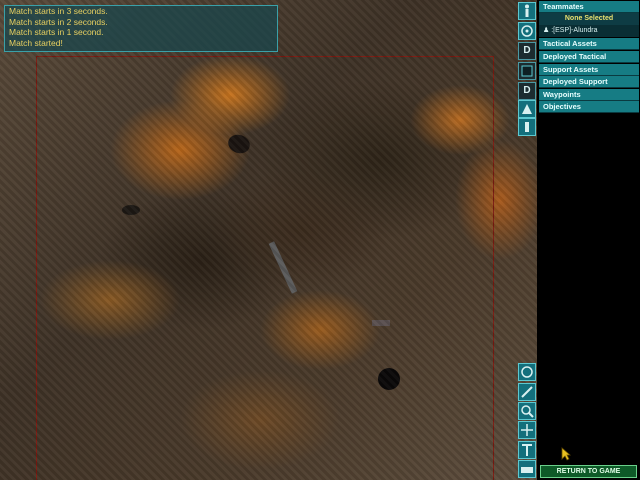 Image resolution: width=640 pixels, height=480 pixels. I want to click on bridge-structure, so click(283, 267).